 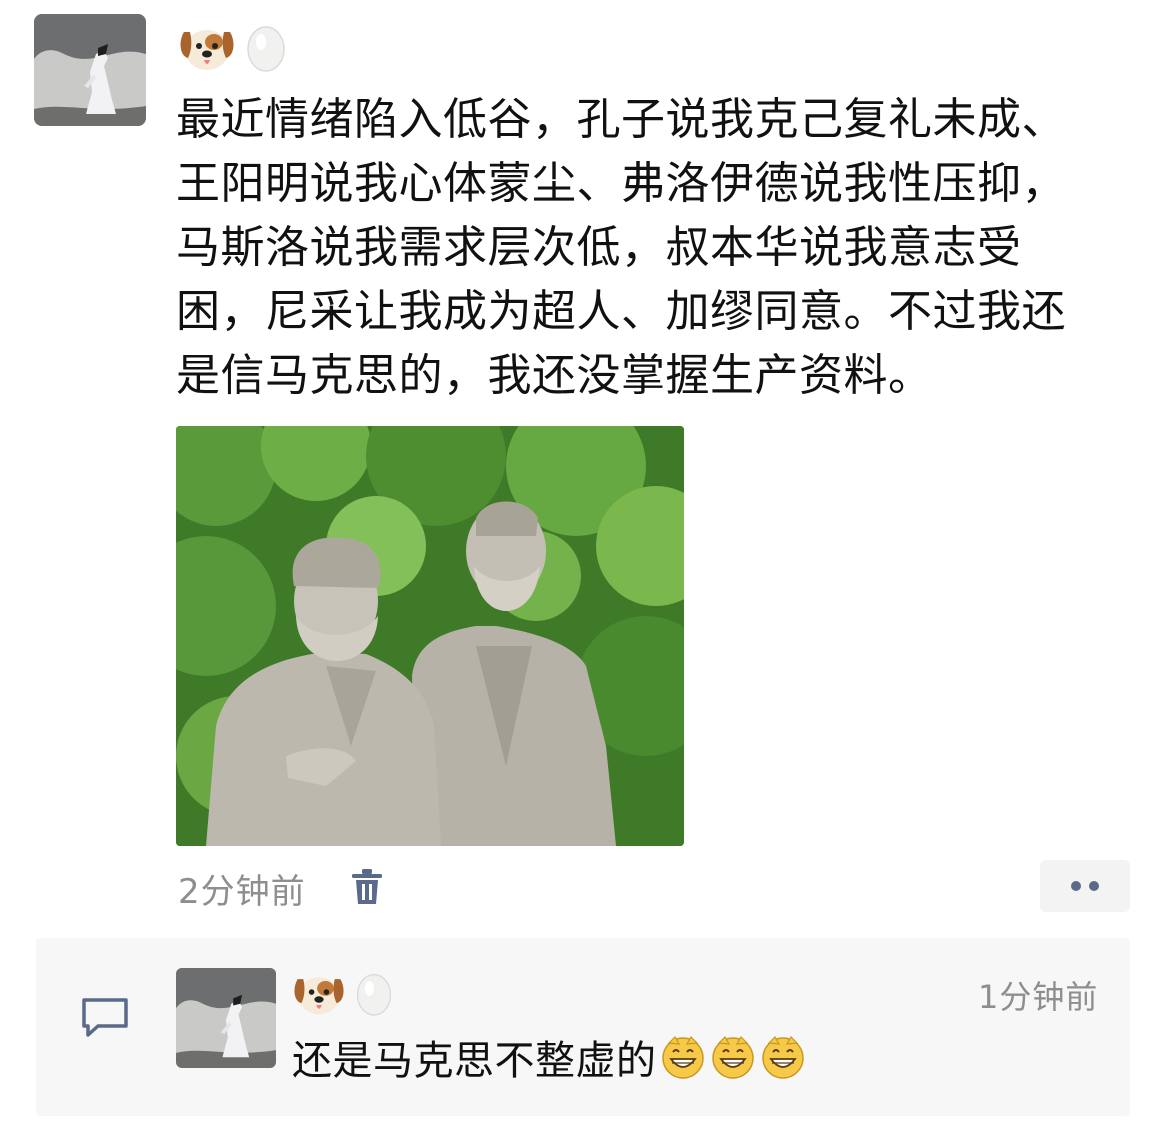 What do you see at coordinates (105, 1017) in the screenshot?
I see `comment-bubble-icon` at bounding box center [105, 1017].